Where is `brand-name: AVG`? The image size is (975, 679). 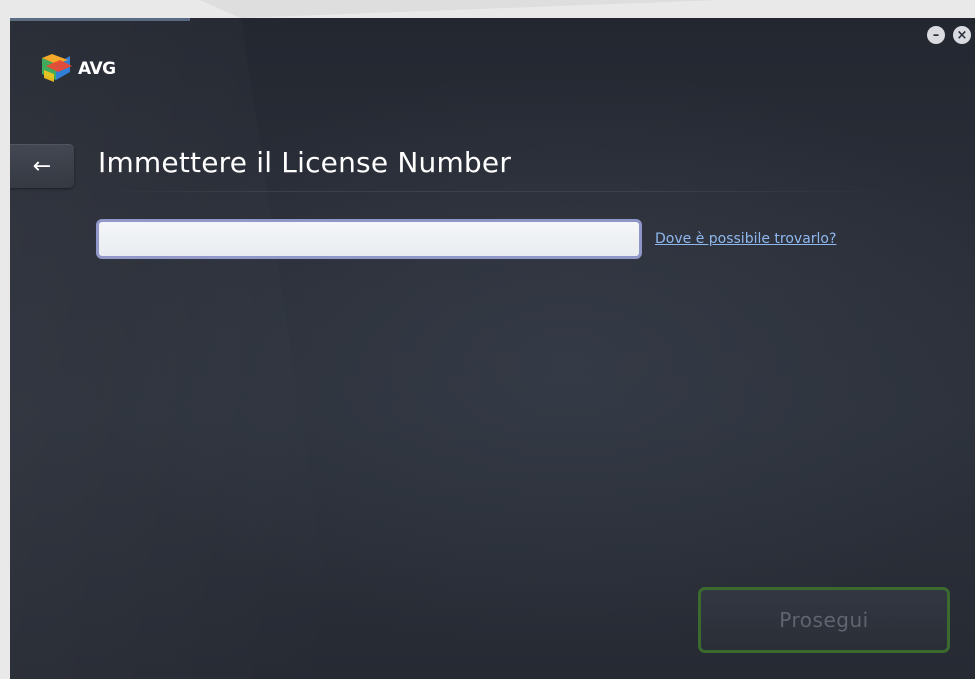 brand-name: AVG is located at coordinates (97, 69).